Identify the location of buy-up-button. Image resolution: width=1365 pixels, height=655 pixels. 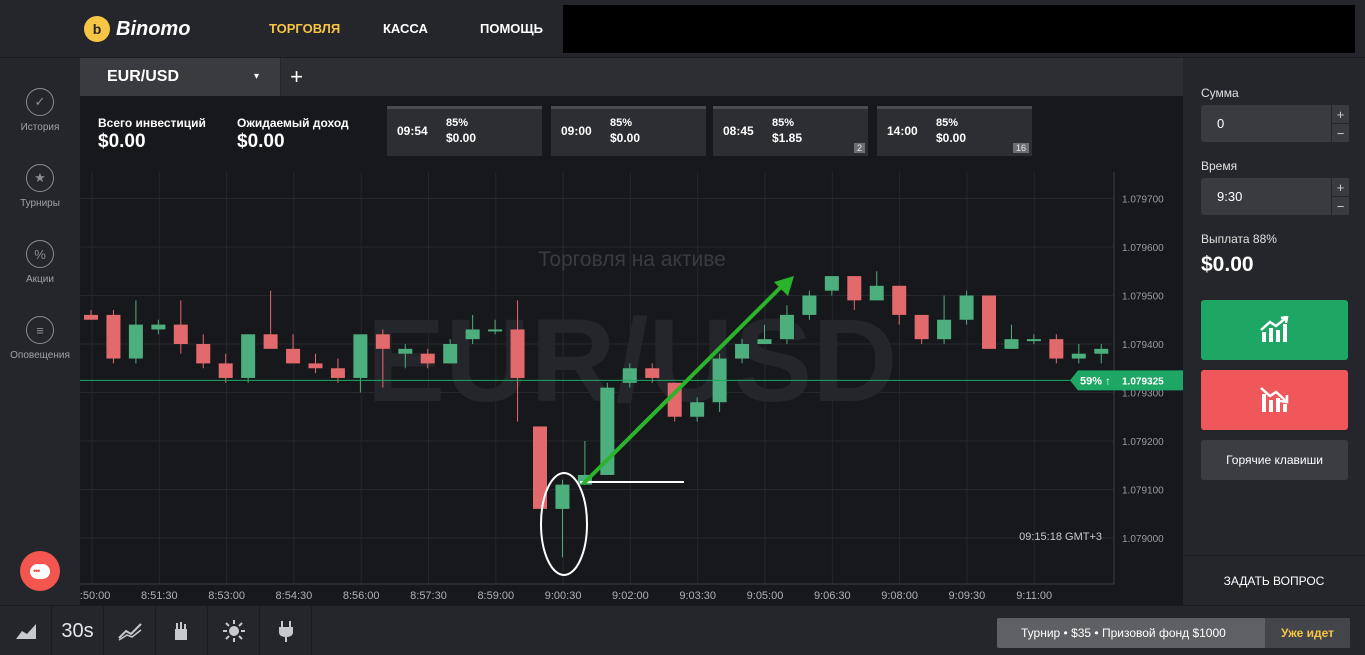
(1274, 330).